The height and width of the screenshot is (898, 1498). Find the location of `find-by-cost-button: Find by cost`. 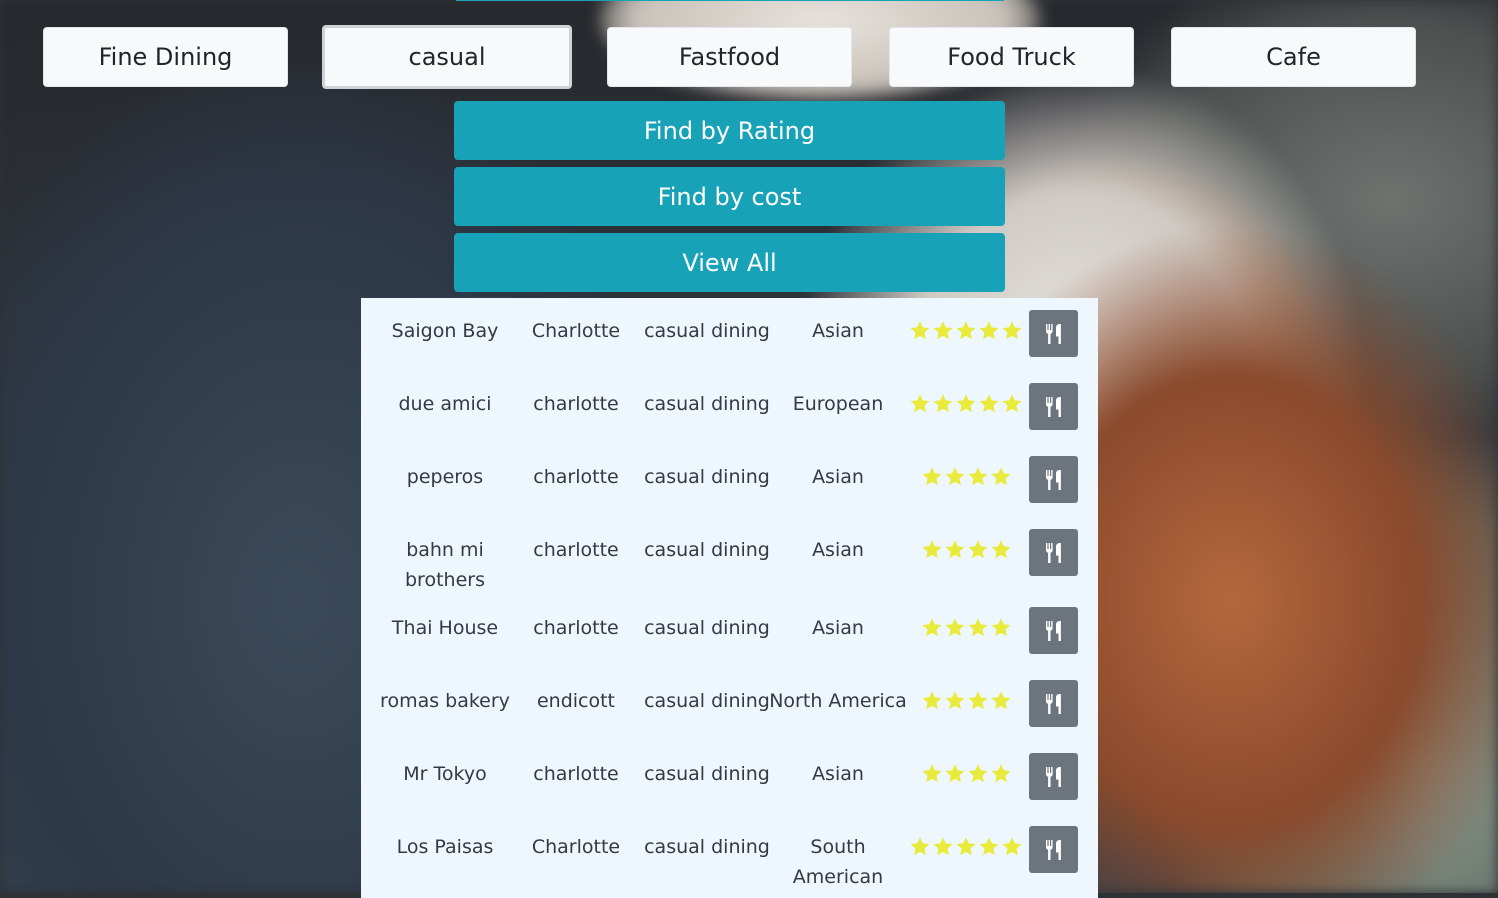

find-by-cost-button: Find by cost is located at coordinates (729, 196).